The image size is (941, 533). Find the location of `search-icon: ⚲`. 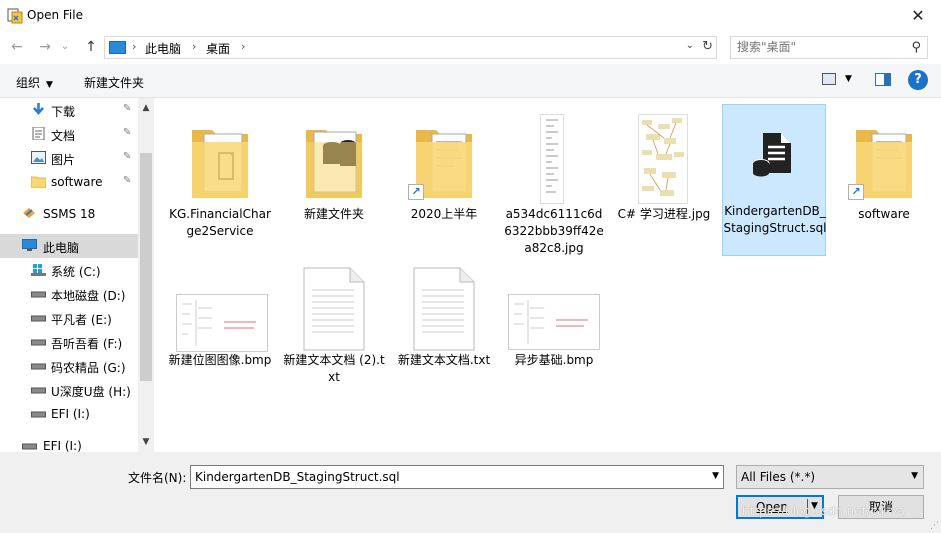

search-icon: ⚲ is located at coordinates (916, 47).